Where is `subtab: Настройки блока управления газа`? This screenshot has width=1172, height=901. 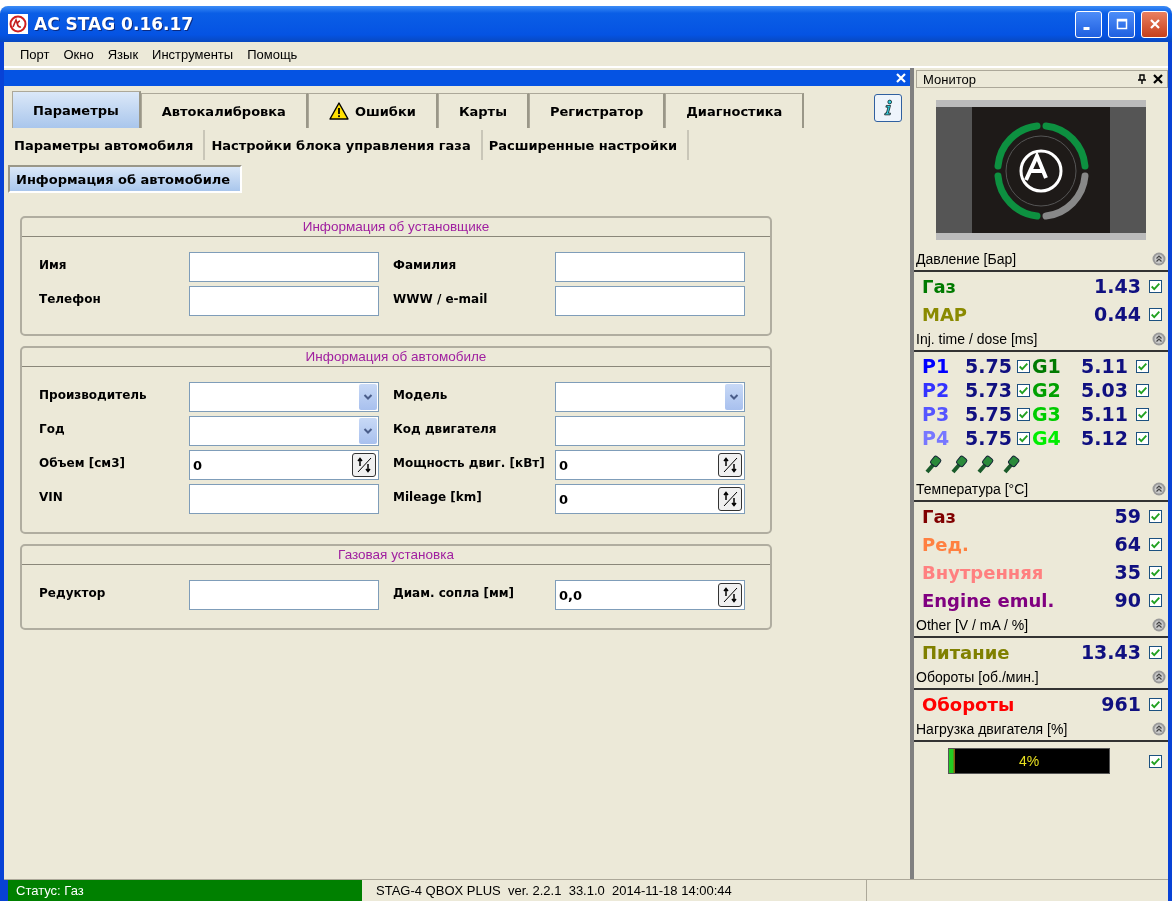
subtab: Настройки блока управления газа is located at coordinates (344, 145).